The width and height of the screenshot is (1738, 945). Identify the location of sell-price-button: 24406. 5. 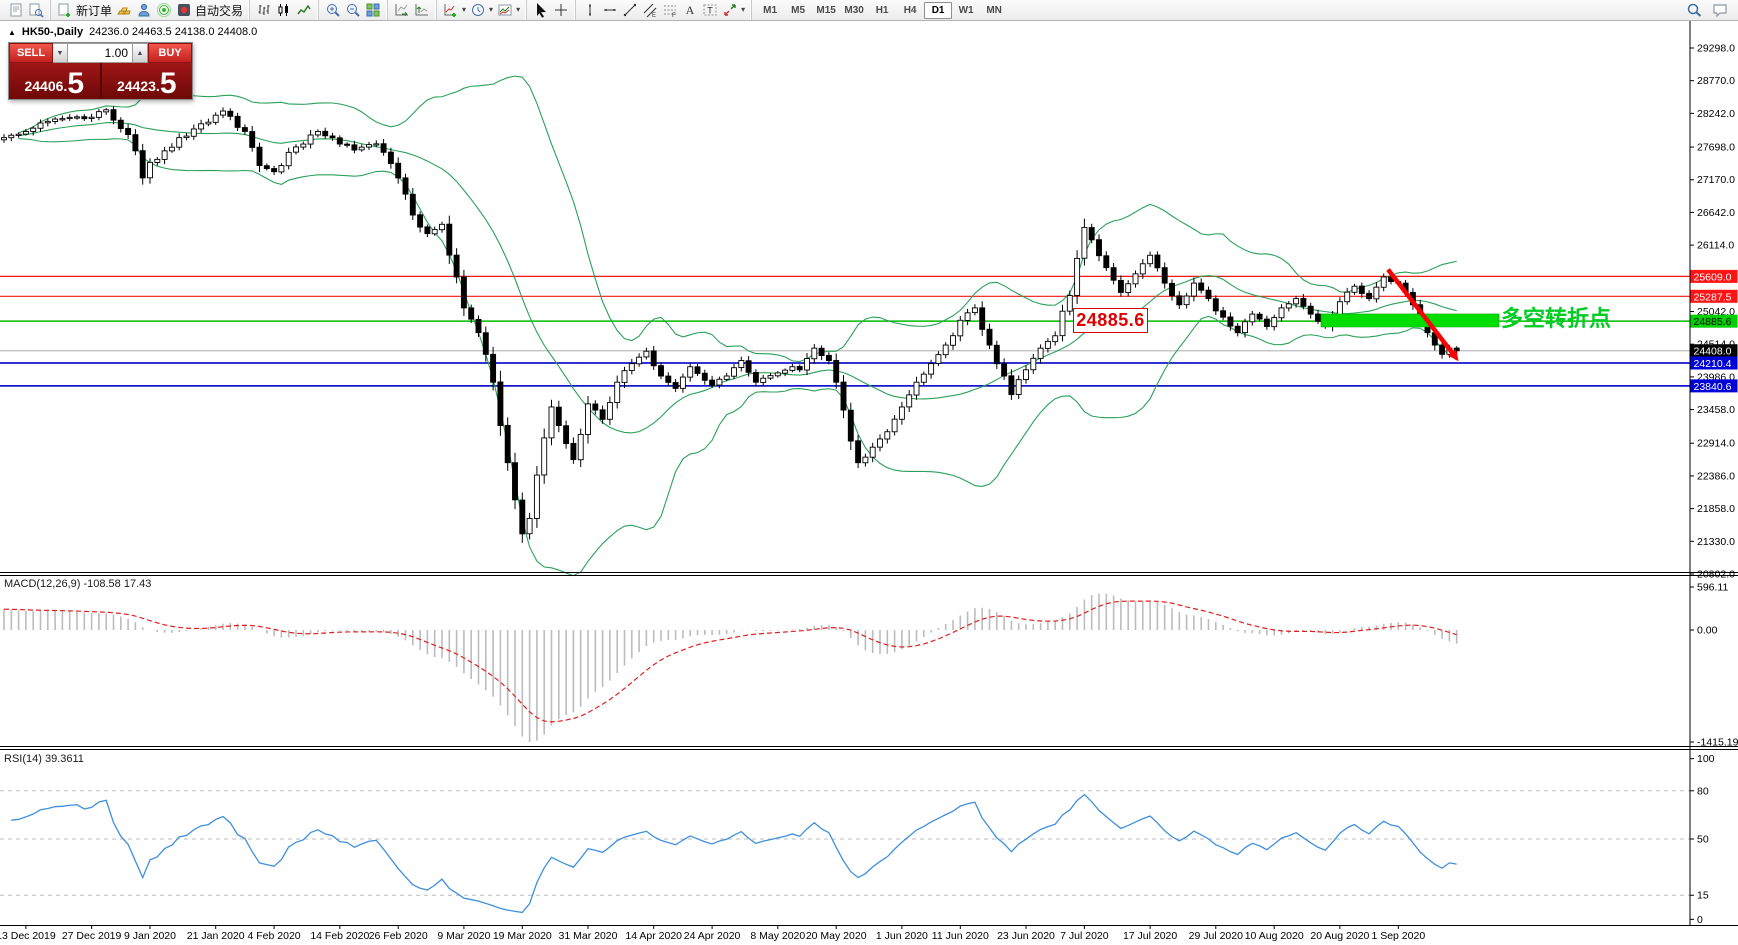
(55, 81).